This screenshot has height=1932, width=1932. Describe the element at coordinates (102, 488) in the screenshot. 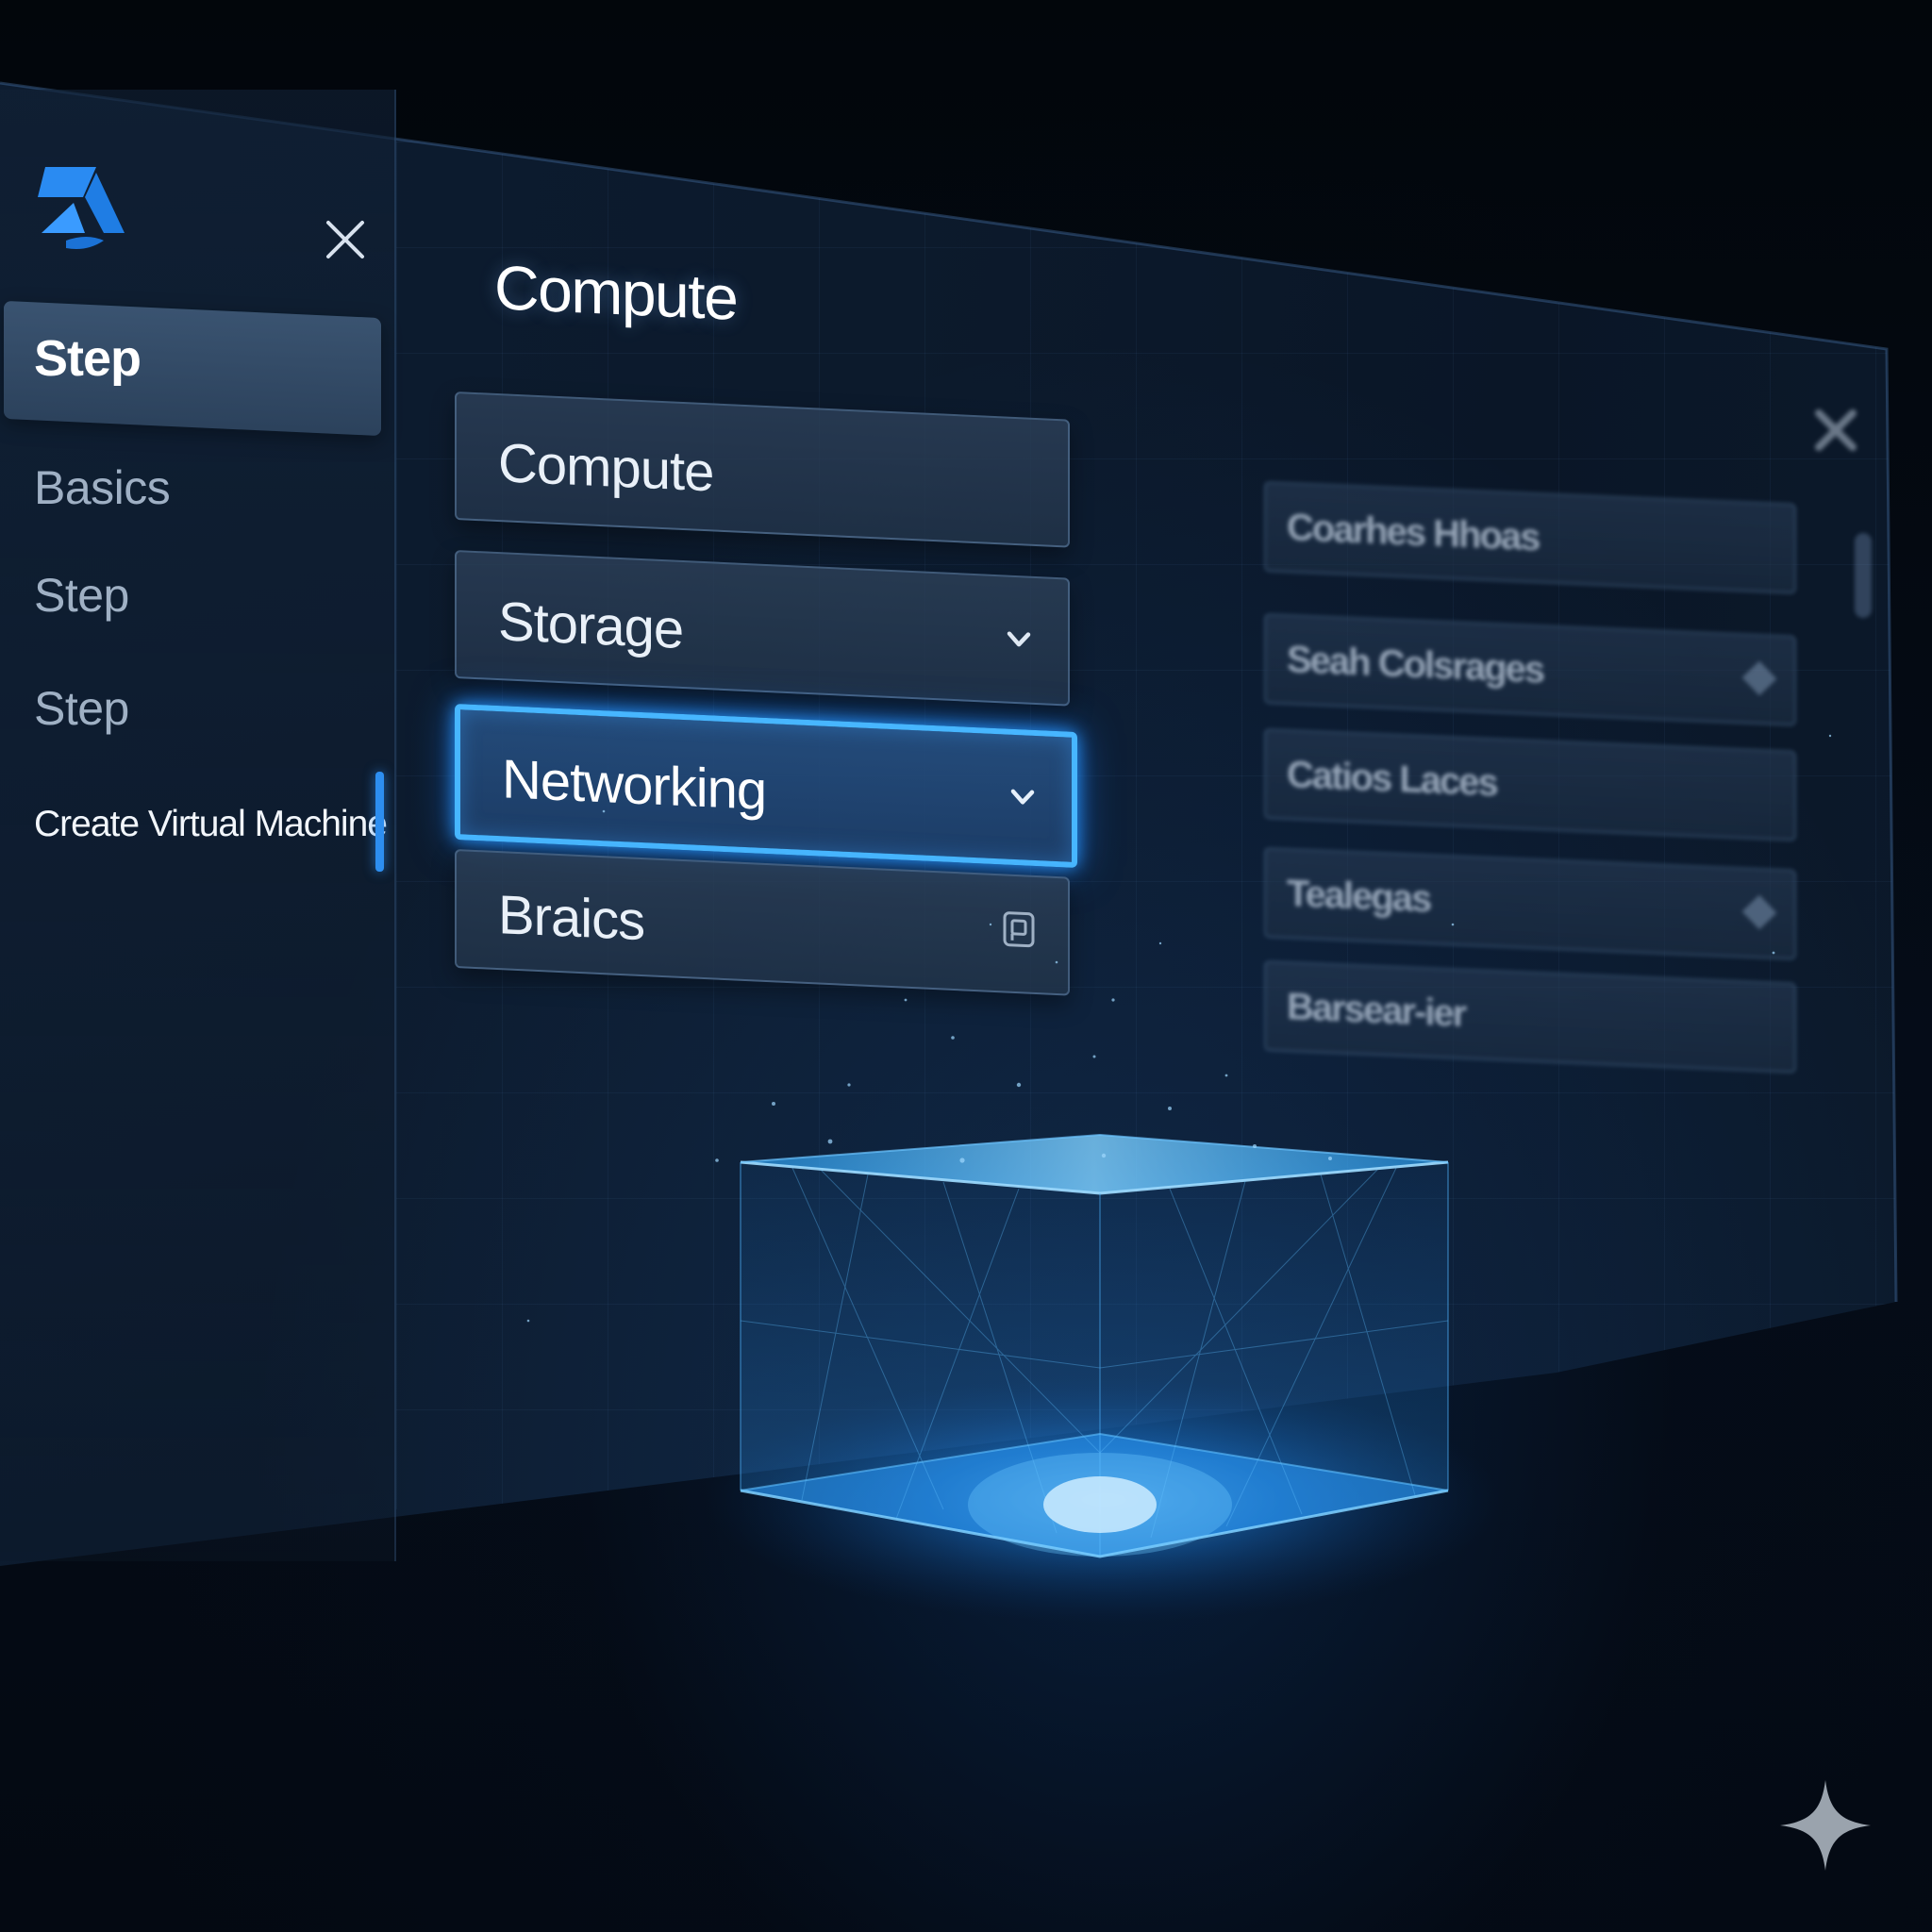

I see `sidebar-item-basics: Basics` at that location.